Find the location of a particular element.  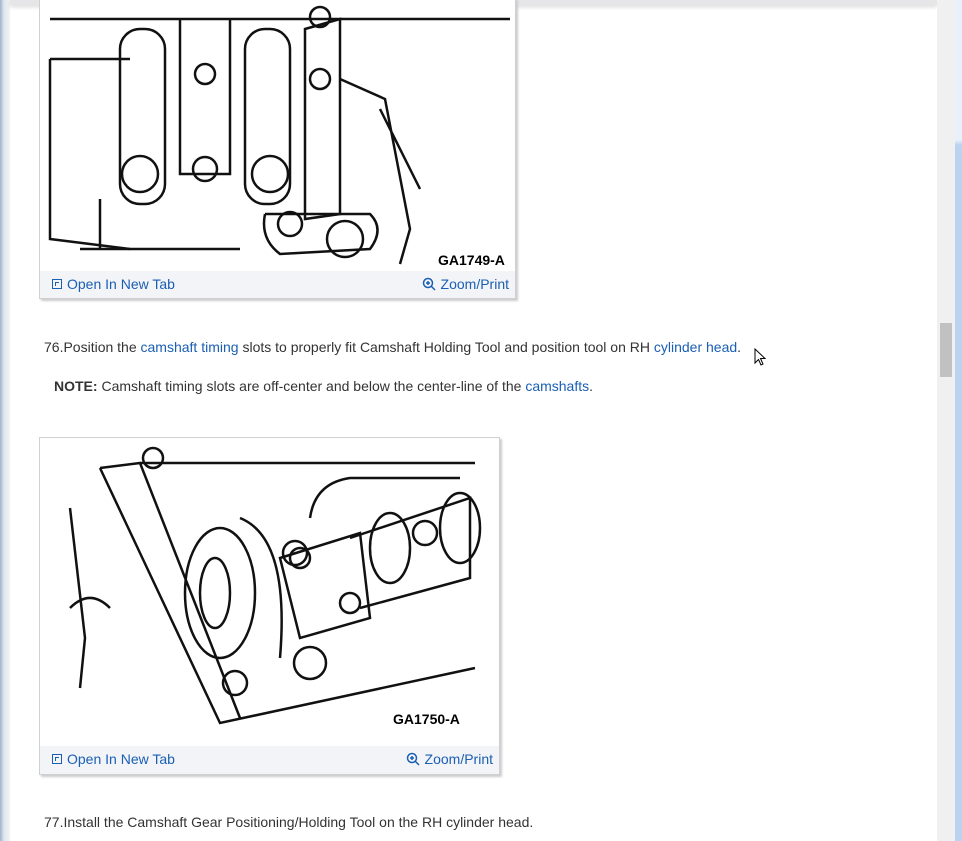

cylinder-head-link: cylinder head is located at coordinates (695, 347).